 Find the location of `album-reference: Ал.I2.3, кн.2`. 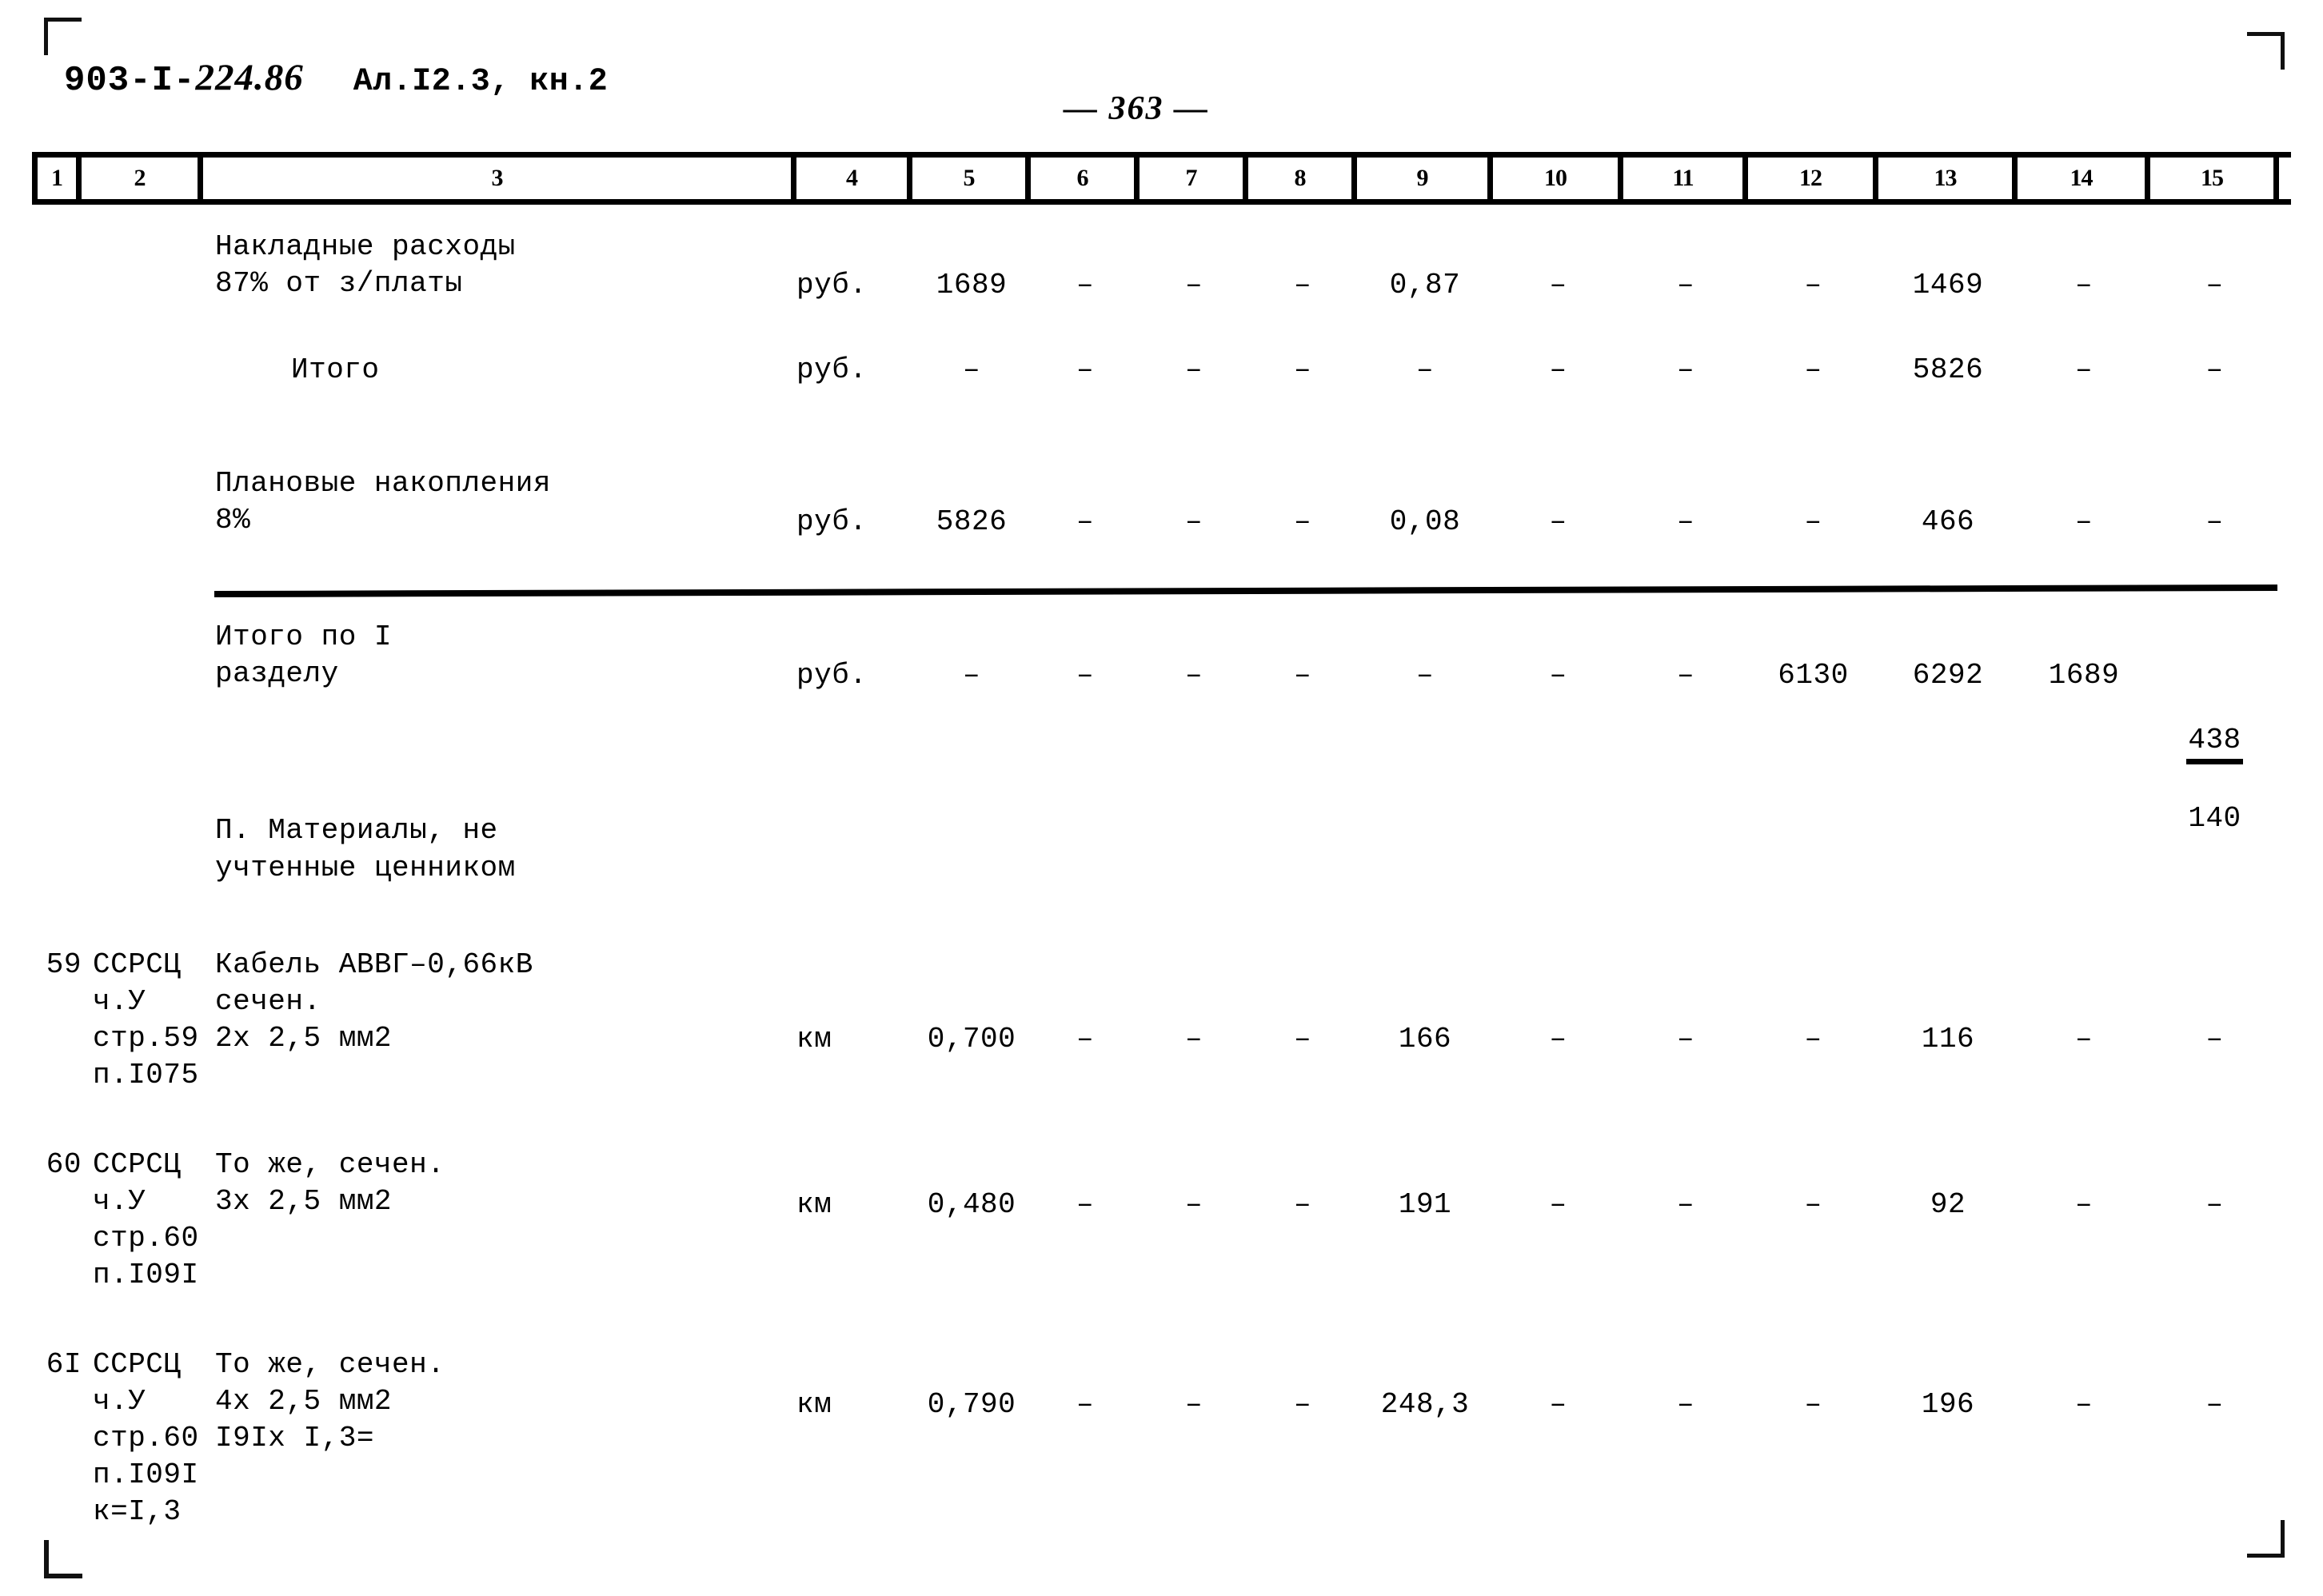

album-reference: Ал.I2.3, кн.2 is located at coordinates (481, 82).